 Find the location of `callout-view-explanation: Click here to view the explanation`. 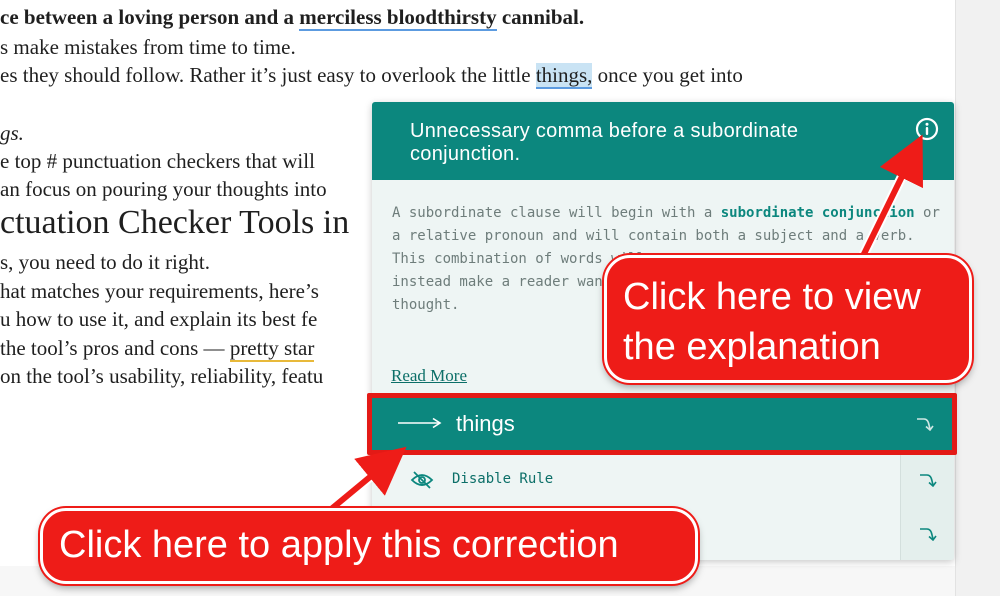

callout-view-explanation: Click here to view the explanation is located at coordinates (788, 319).